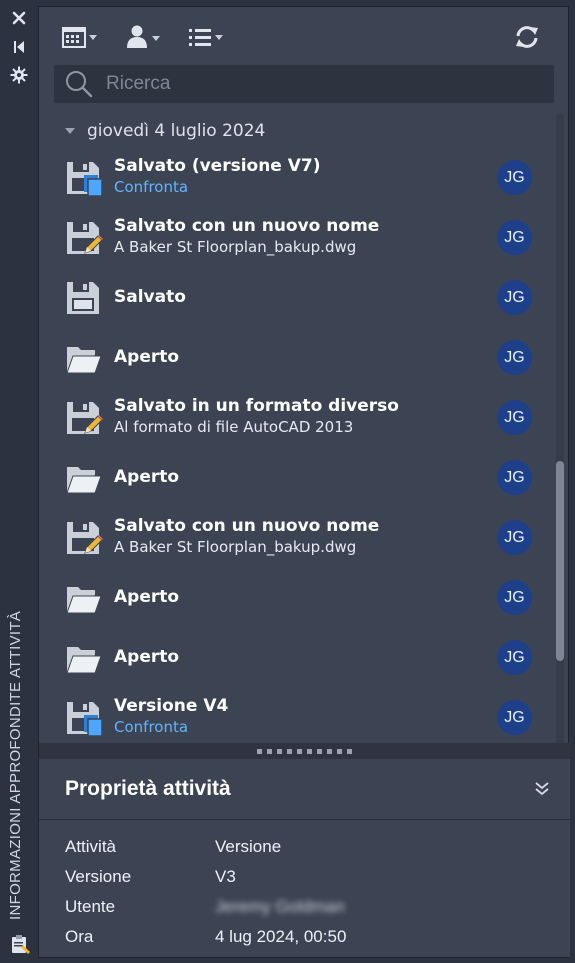 The height and width of the screenshot is (963, 575). Describe the element at coordinates (15, 765) in the screenshot. I see `palette-title: INFORMAZIONI APPROFONDITE ATTIVITÀ` at that location.